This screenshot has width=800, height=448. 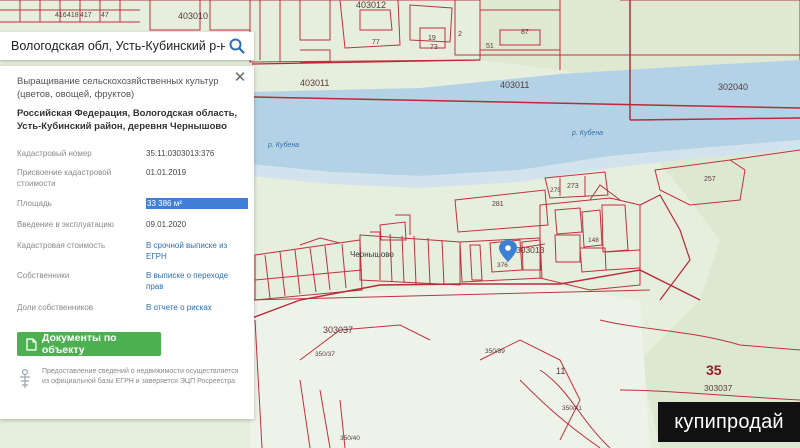 What do you see at coordinates (196, 251) in the screenshot?
I see `cadastral-value-link: В срочной выписке из ЕГРН` at bounding box center [196, 251].